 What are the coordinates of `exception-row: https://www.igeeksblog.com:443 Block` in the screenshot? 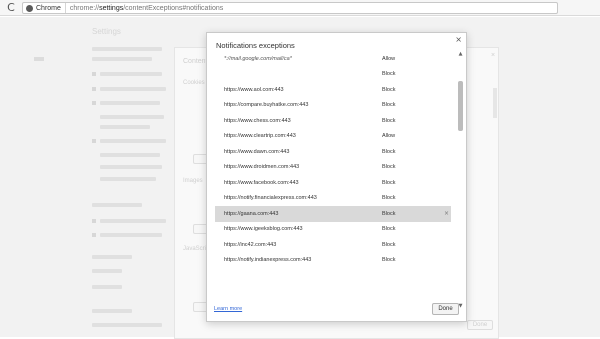 It's located at (333, 230).